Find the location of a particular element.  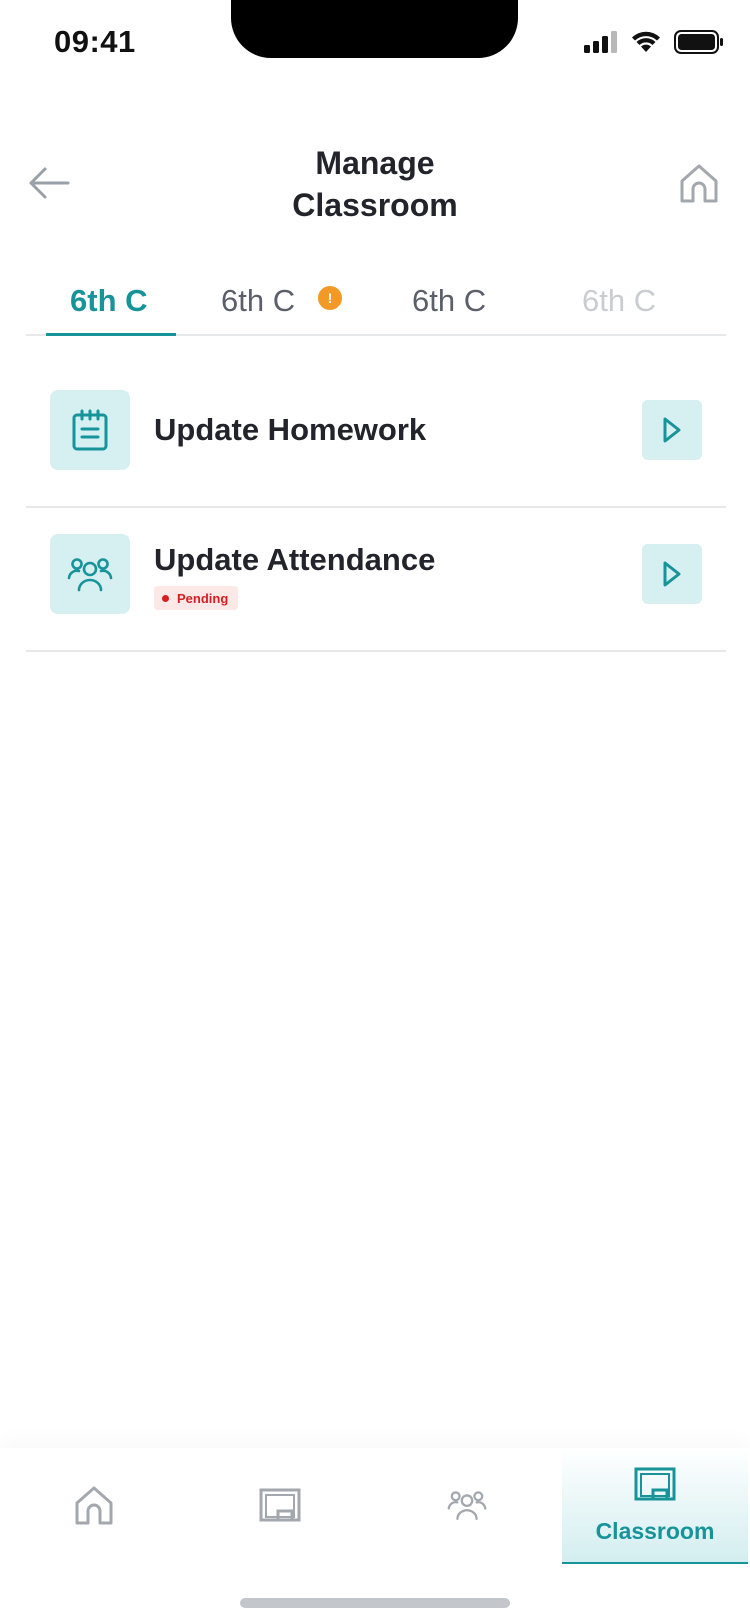

nav-classroom: Classroom is located at coordinates (655, 1506).